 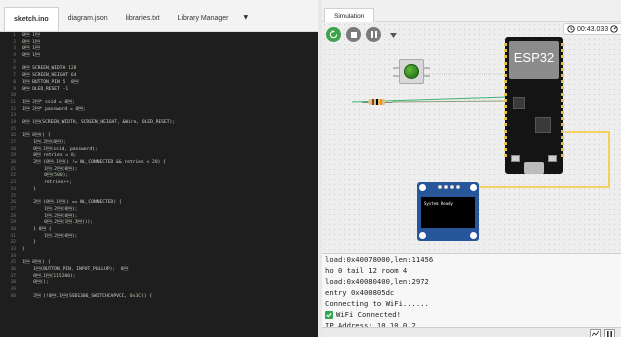 I want to click on line-number: 33, so click(x=13, y=249).